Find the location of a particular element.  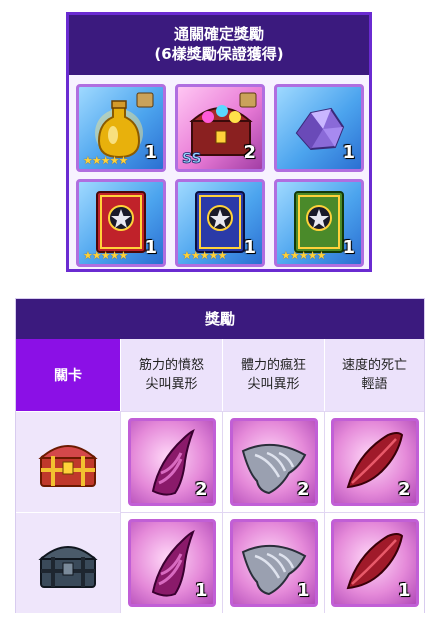

stage-column-header: 關卡 is located at coordinates (68, 375).